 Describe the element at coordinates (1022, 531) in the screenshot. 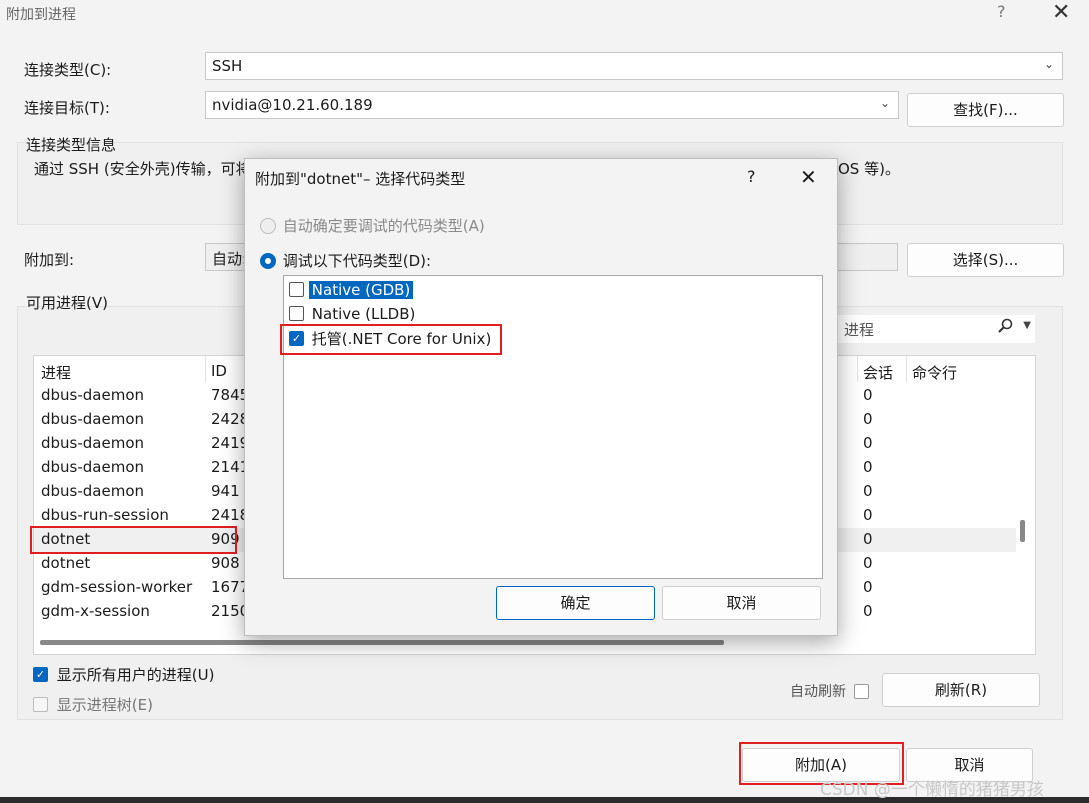

I see `vertical-scrollbar-thumb` at that location.